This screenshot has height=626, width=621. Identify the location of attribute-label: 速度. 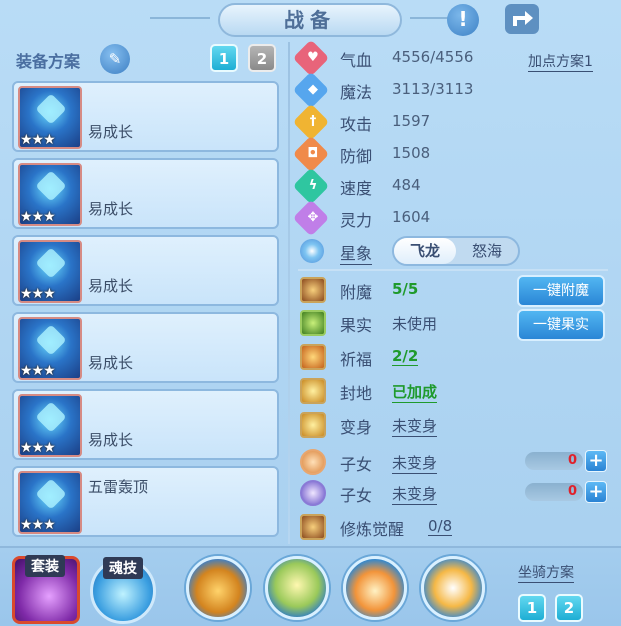
(356, 188).